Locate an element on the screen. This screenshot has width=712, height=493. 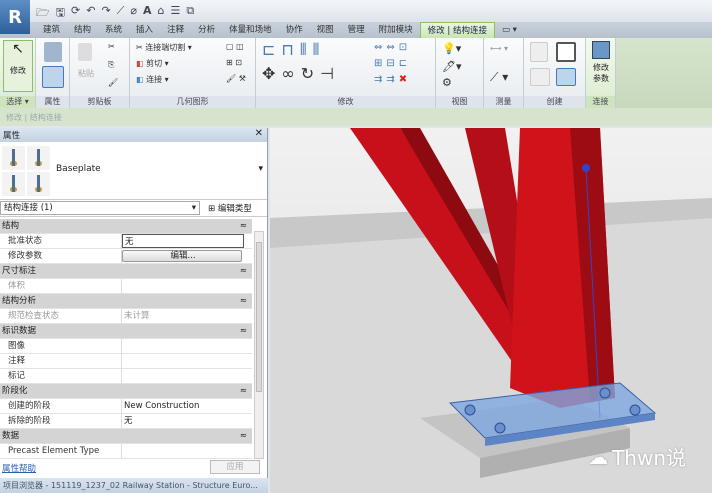
panel-geometry: ✂ 连接端切割 ▾ ◧ 剪切 ▾ ◧ 连接 ▾ ▢ ◫ ⊞ ⊡ 🖌 ⚒ 几何图形 is located at coordinates (193, 73).